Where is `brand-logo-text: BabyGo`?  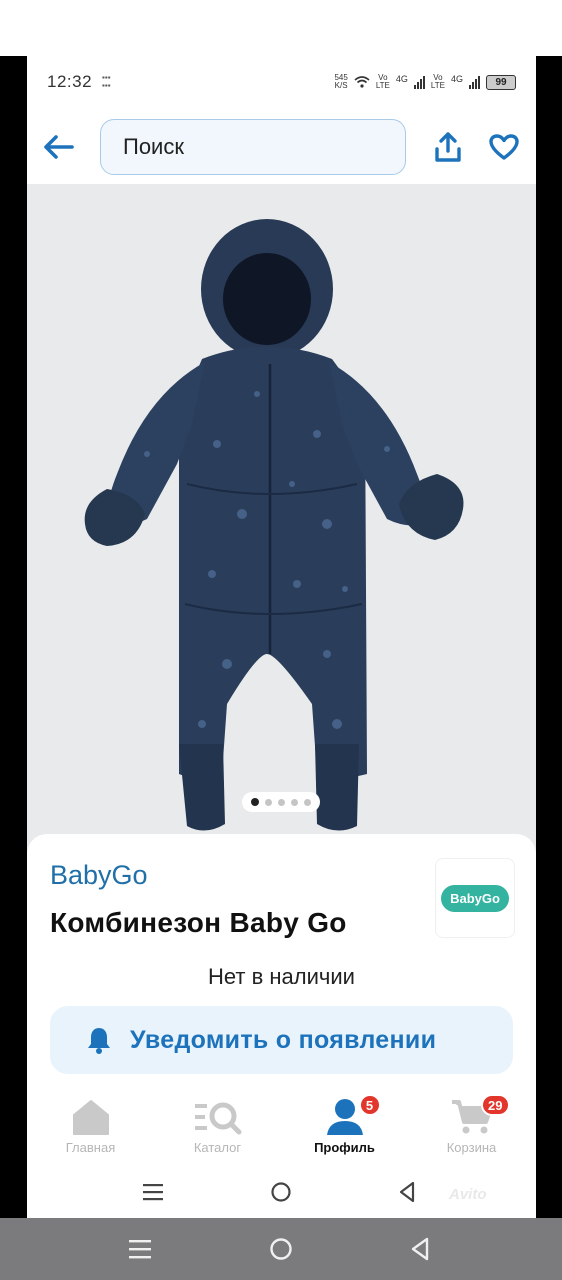 brand-logo-text: BabyGo is located at coordinates (475, 898).